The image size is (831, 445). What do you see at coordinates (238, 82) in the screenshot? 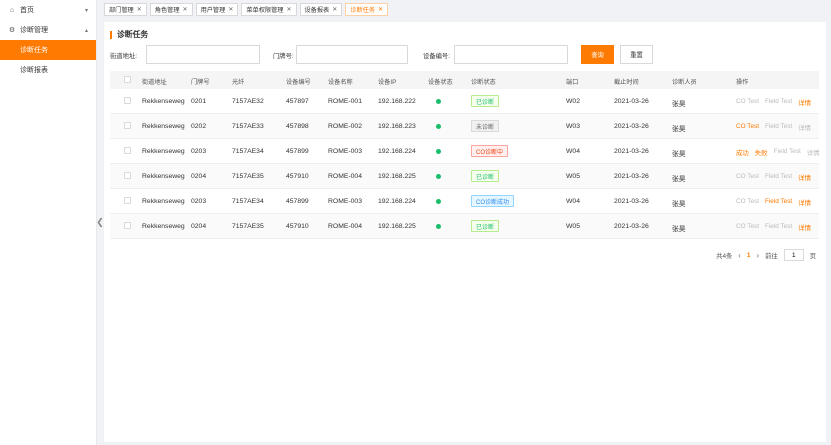
I see `column-header: 光纤` at bounding box center [238, 82].